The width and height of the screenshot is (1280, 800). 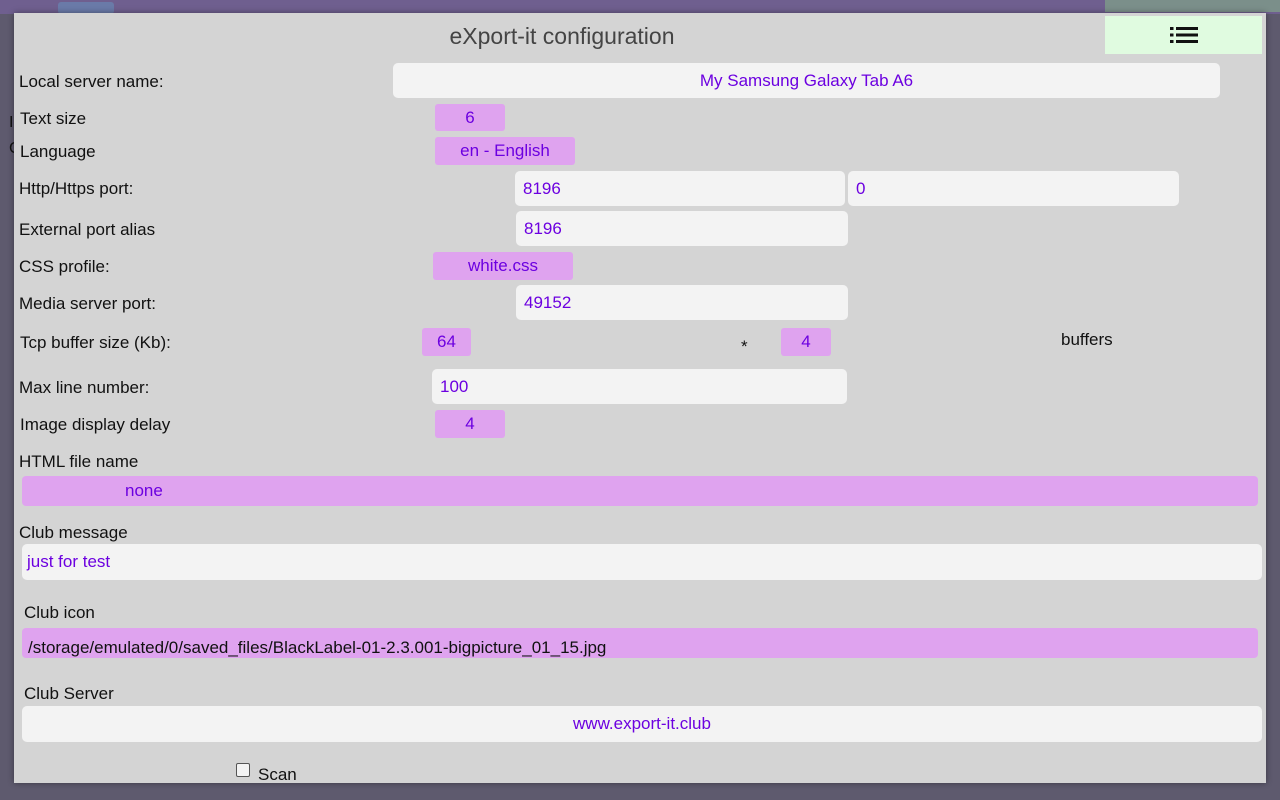 What do you see at coordinates (58, 151) in the screenshot?
I see `language-label: Language` at bounding box center [58, 151].